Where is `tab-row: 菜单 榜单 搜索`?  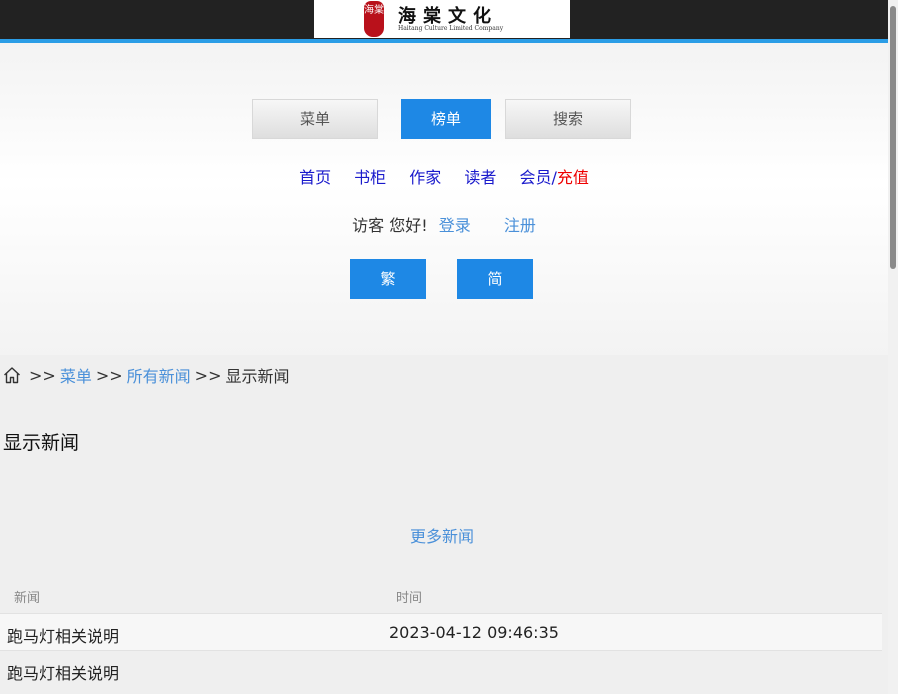 tab-row: 菜单 榜单 搜索 is located at coordinates (444, 119).